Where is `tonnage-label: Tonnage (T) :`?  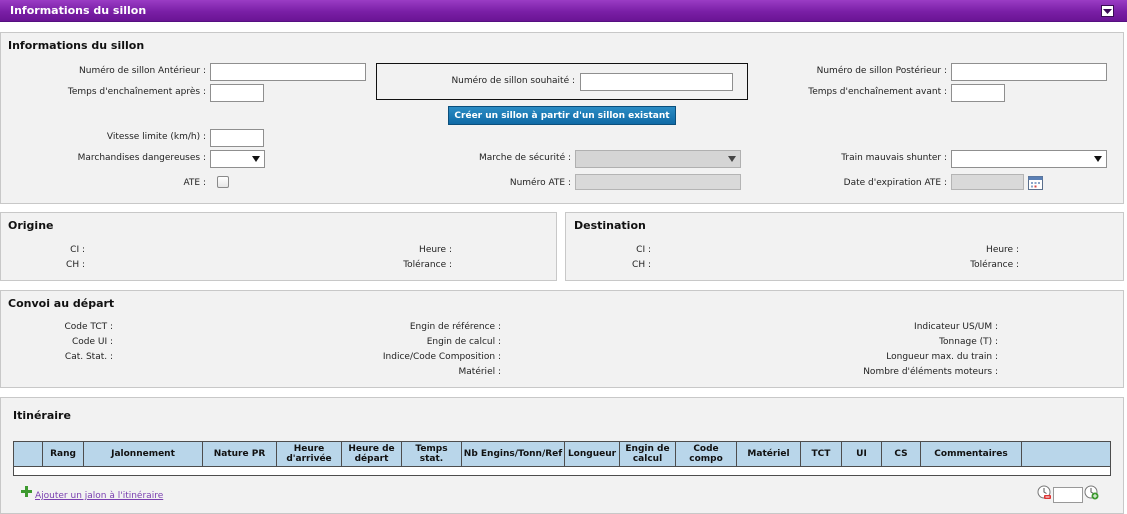
tonnage-label: Tonnage (T) : is located at coordinates (968, 342).